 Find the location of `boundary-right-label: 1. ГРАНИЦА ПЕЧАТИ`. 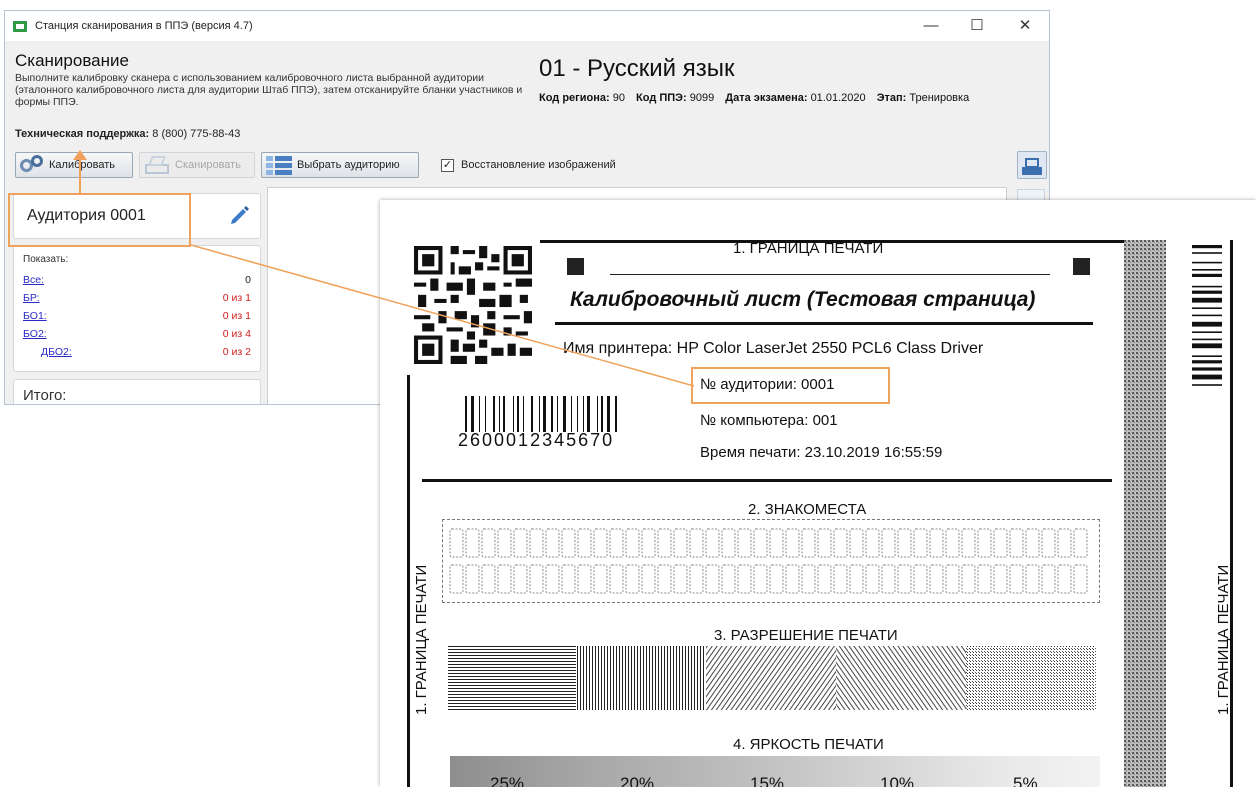

boundary-right-label: 1. ГРАНИЦА ПЕЧАТИ is located at coordinates (1223, 639).